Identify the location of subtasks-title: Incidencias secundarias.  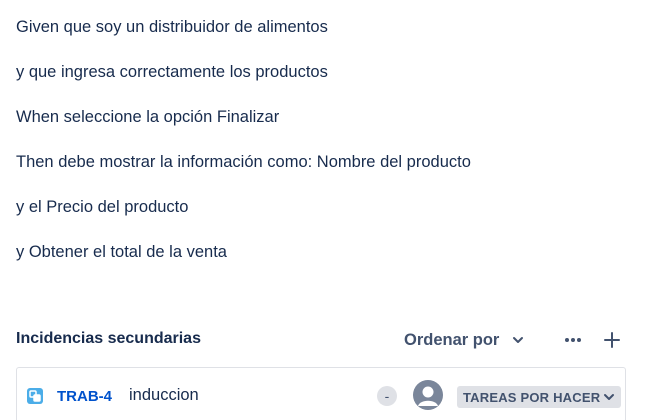
(108, 338).